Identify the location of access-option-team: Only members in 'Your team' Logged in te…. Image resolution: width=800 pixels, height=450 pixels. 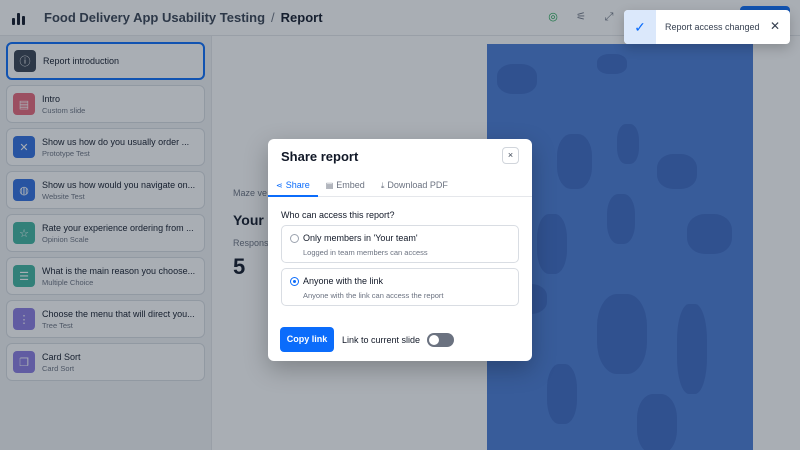
(400, 244).